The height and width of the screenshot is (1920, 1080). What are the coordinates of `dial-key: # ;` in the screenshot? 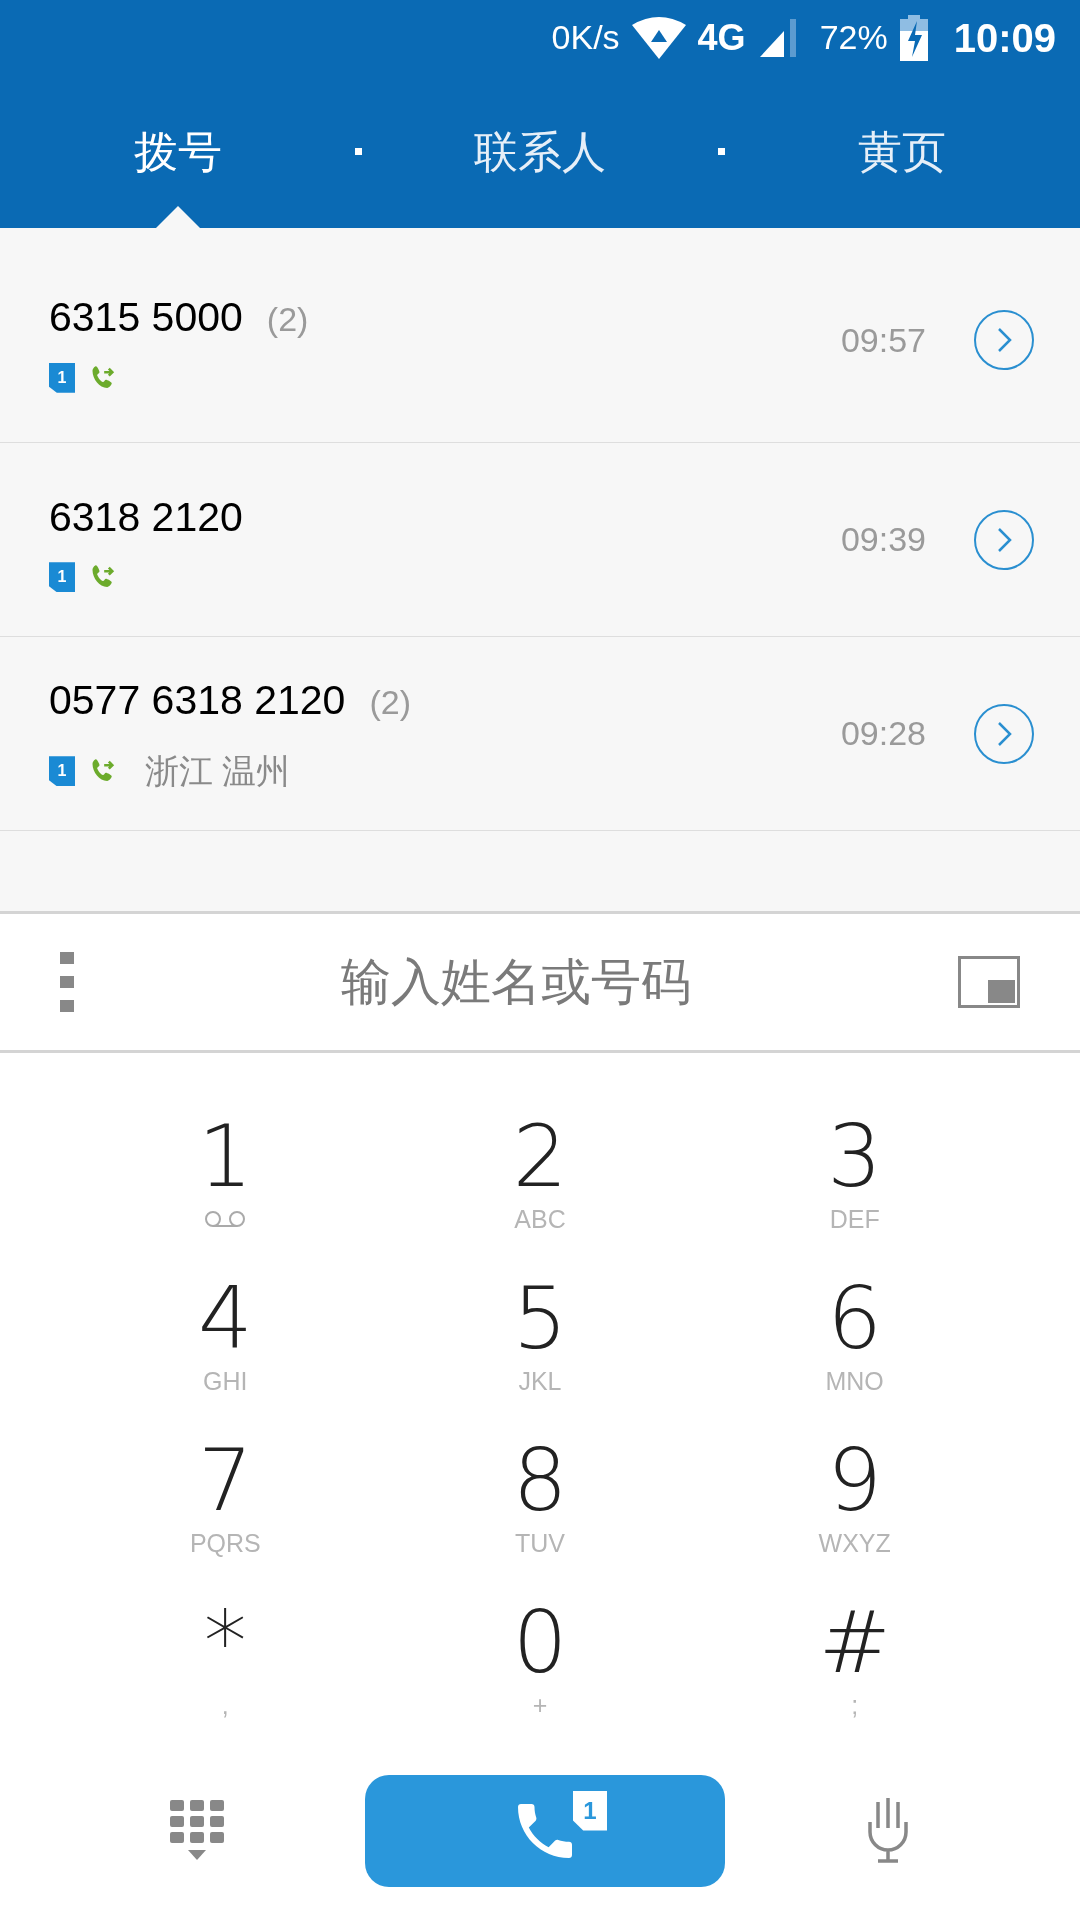 It's located at (854, 1660).